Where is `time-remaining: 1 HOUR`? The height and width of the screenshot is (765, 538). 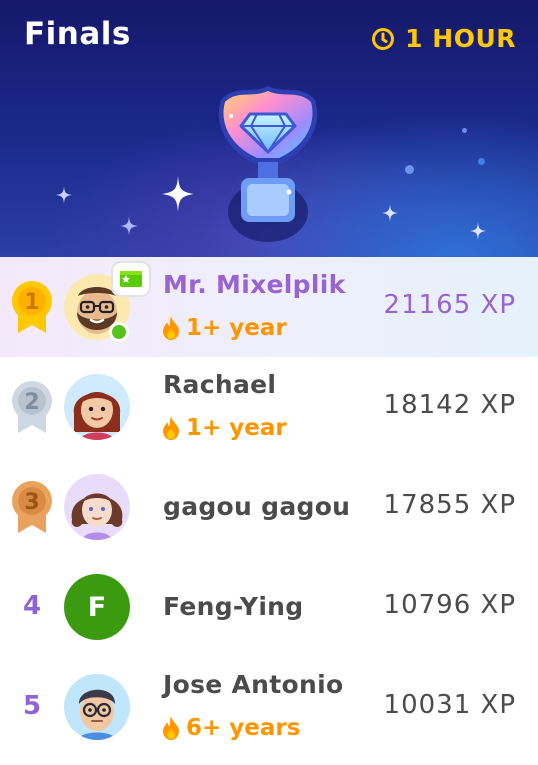 time-remaining: 1 HOUR is located at coordinates (443, 38).